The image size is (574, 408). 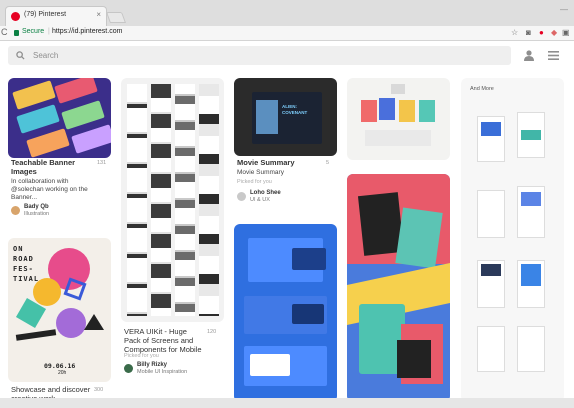 What do you see at coordinates (102, 163) in the screenshot?
I see `pin-save-count: 131` at bounding box center [102, 163].